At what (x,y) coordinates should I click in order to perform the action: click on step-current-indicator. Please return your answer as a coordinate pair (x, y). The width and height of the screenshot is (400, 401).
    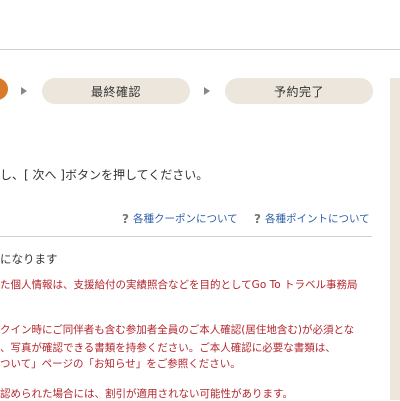
    Looking at the image, I should click on (4, 89).